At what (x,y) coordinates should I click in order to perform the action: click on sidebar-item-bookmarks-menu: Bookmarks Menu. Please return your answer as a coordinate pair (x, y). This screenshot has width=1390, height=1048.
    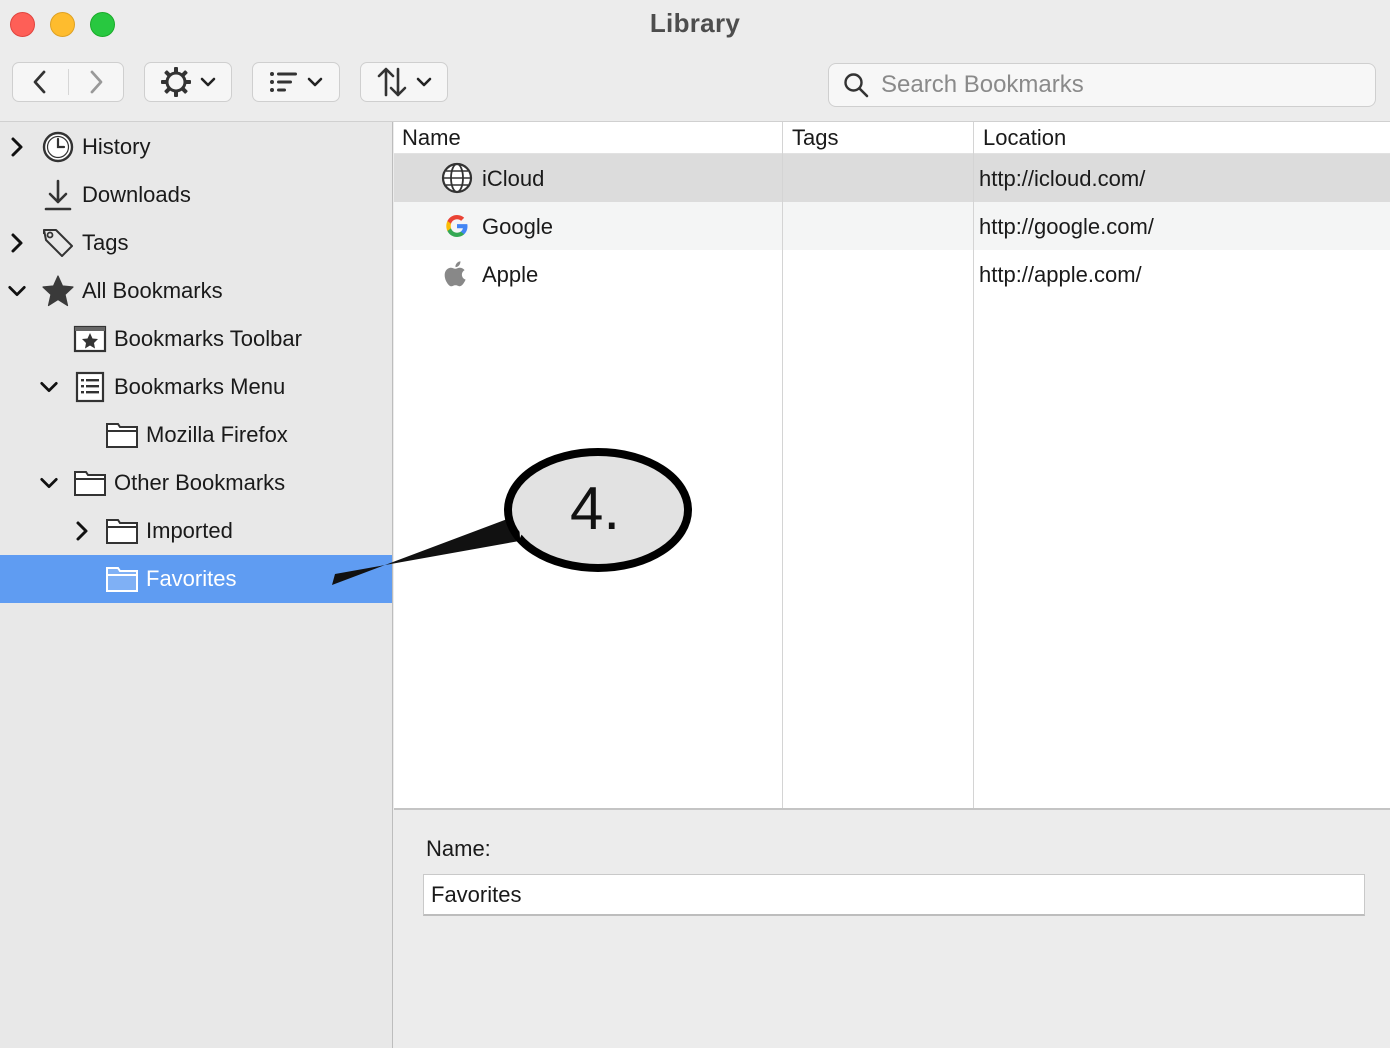
    Looking at the image, I should click on (196, 387).